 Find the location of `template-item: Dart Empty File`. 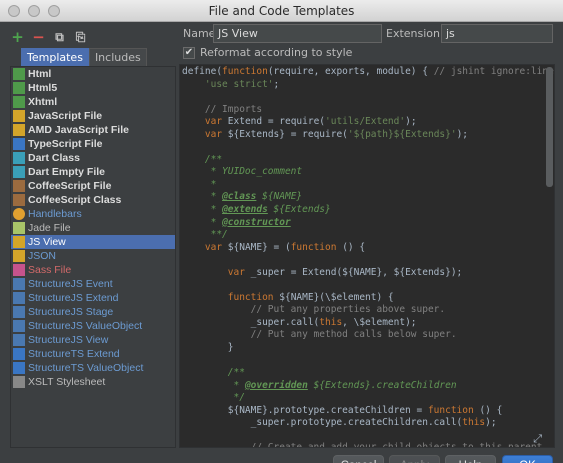

template-item: Dart Empty File is located at coordinates (93, 172).